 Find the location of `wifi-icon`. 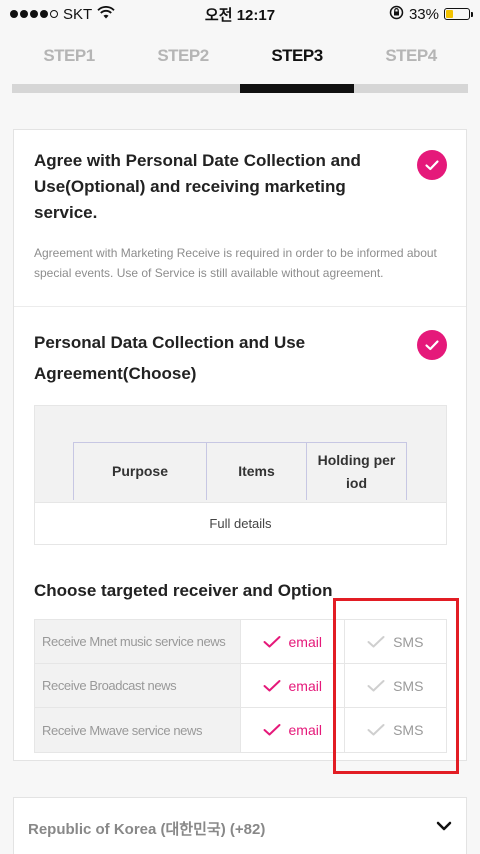

wifi-icon is located at coordinates (106, 14).